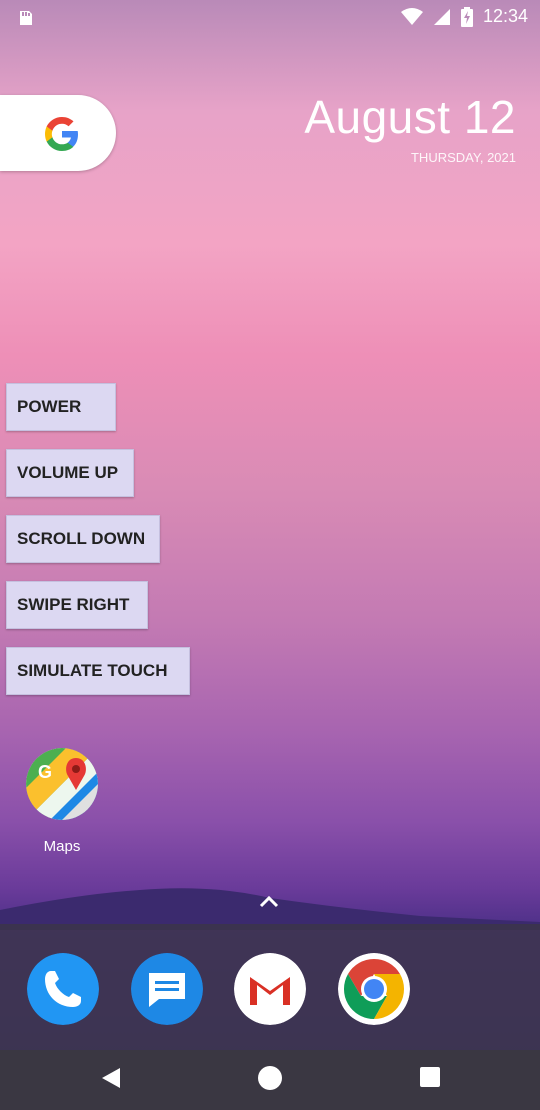 The image size is (540, 1110). I want to click on power-button: POWER, so click(61, 407).